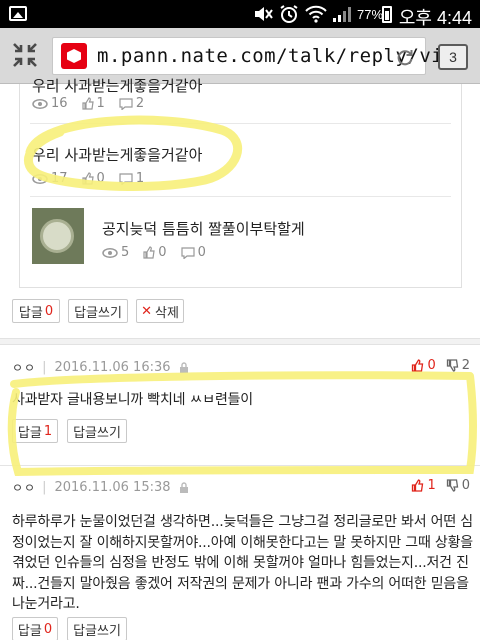 The height and width of the screenshot is (640, 480). I want to click on comment-meta: ㅇㅇ | 2016.11.06 15:38, so click(100, 487).